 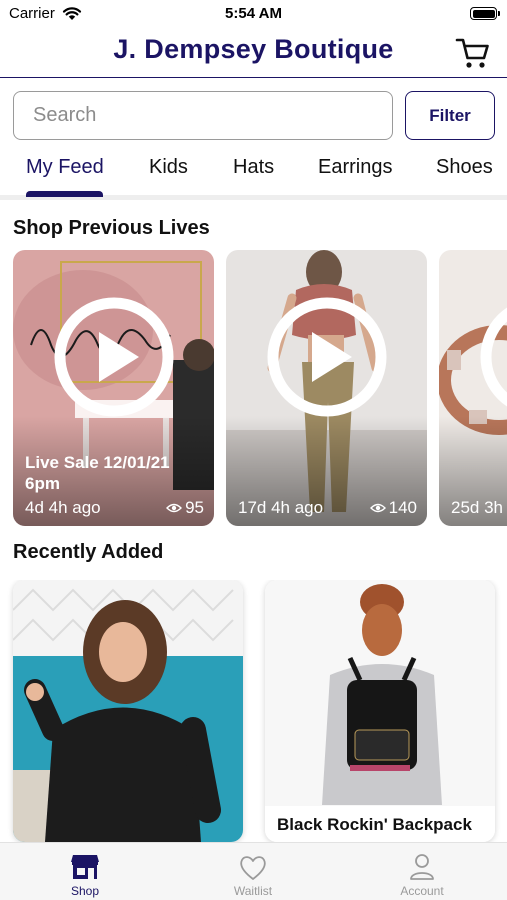 What do you see at coordinates (253, 868) in the screenshot?
I see `heart-icon` at bounding box center [253, 868].